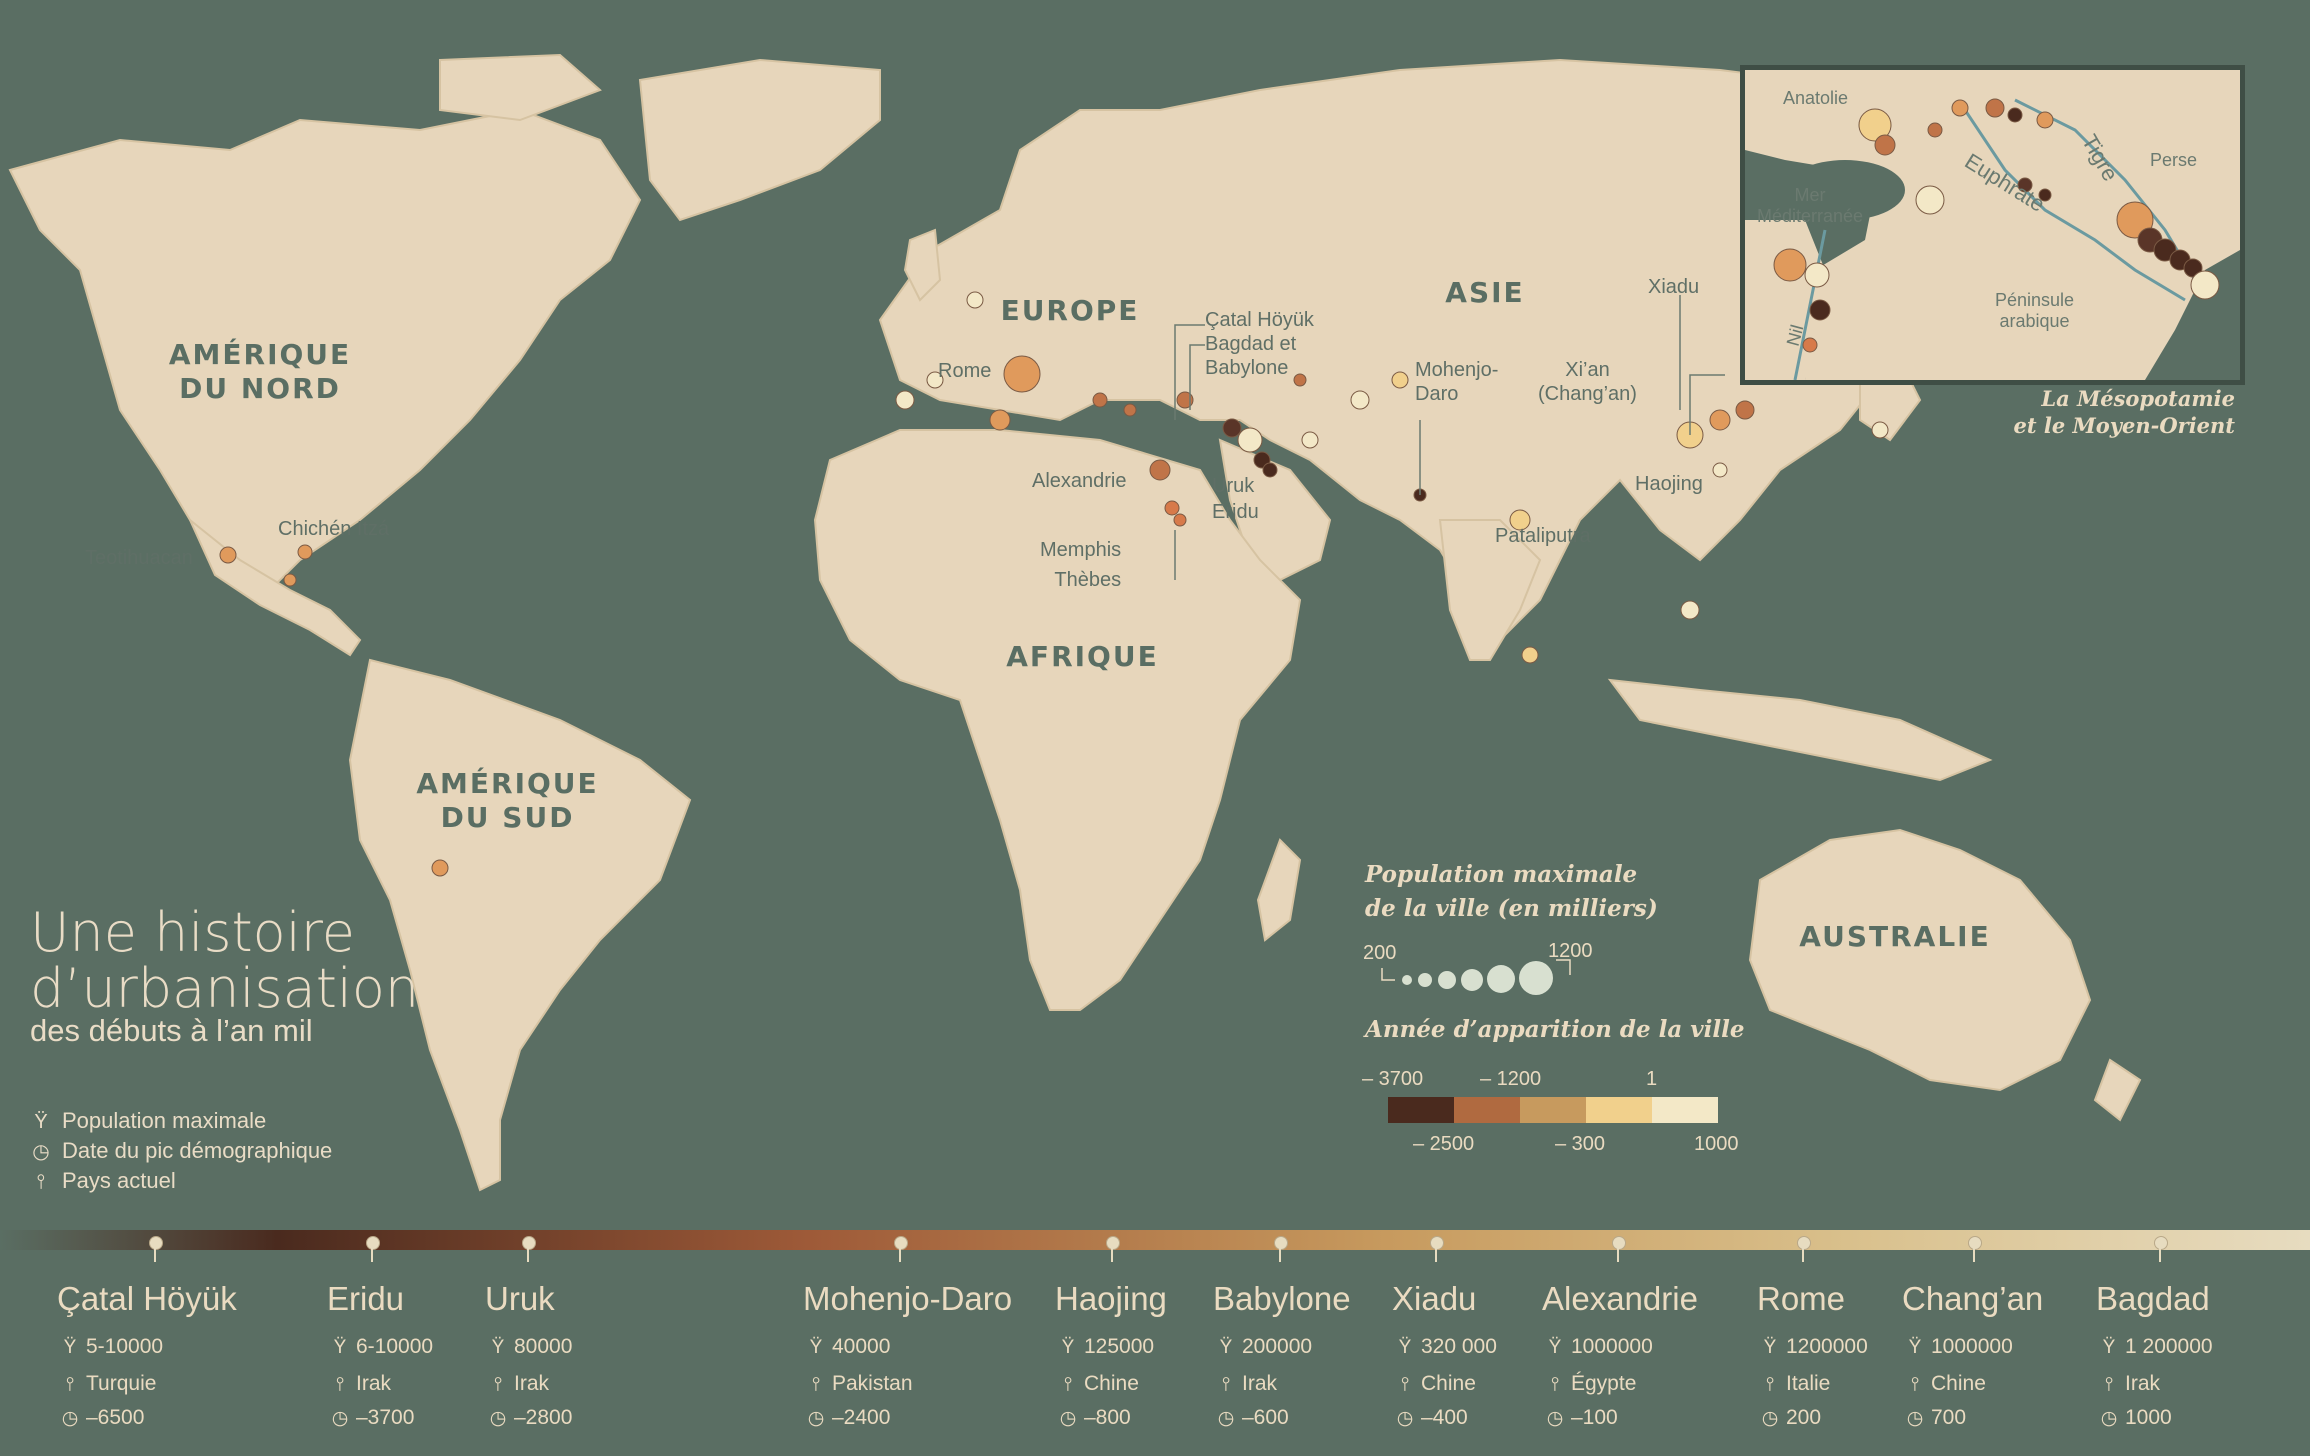 The width and height of the screenshot is (2310, 1456). Describe the element at coordinates (2148, 1417) in the screenshot. I see `timeline-date-value: 1000` at that location.